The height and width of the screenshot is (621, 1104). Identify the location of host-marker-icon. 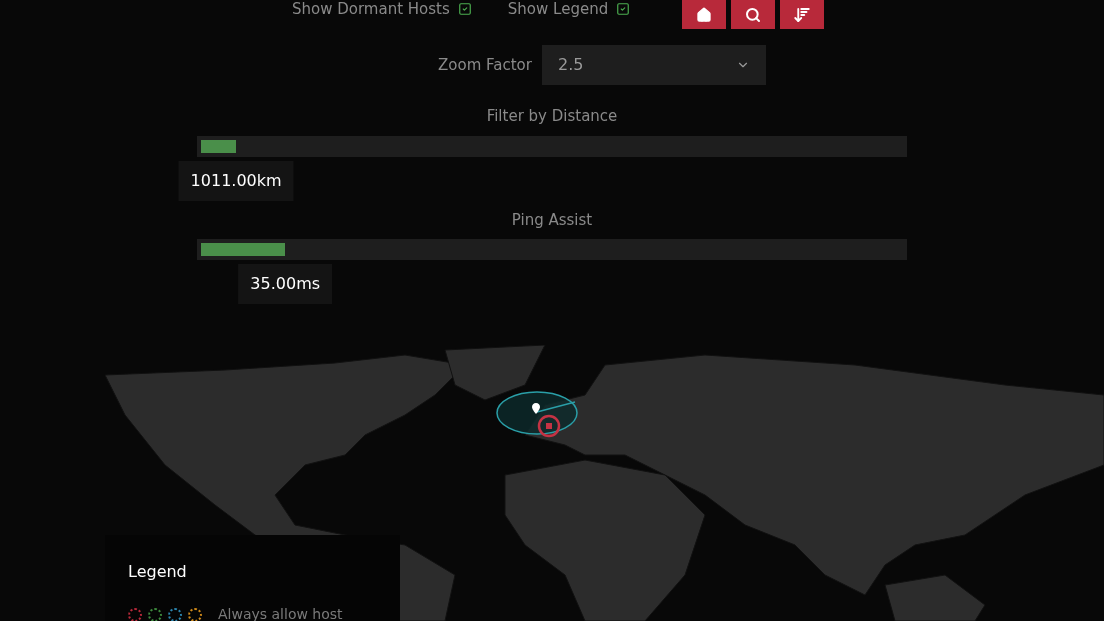
(549, 426).